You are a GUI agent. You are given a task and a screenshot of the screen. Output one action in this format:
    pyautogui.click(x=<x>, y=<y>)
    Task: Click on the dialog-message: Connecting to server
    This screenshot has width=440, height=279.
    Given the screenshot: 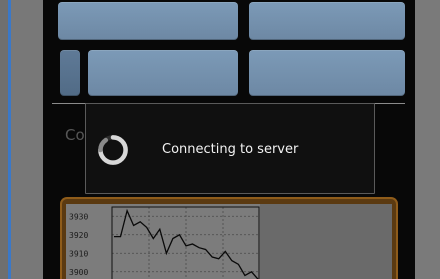 What is the action you would take?
    pyautogui.click(x=230, y=149)
    